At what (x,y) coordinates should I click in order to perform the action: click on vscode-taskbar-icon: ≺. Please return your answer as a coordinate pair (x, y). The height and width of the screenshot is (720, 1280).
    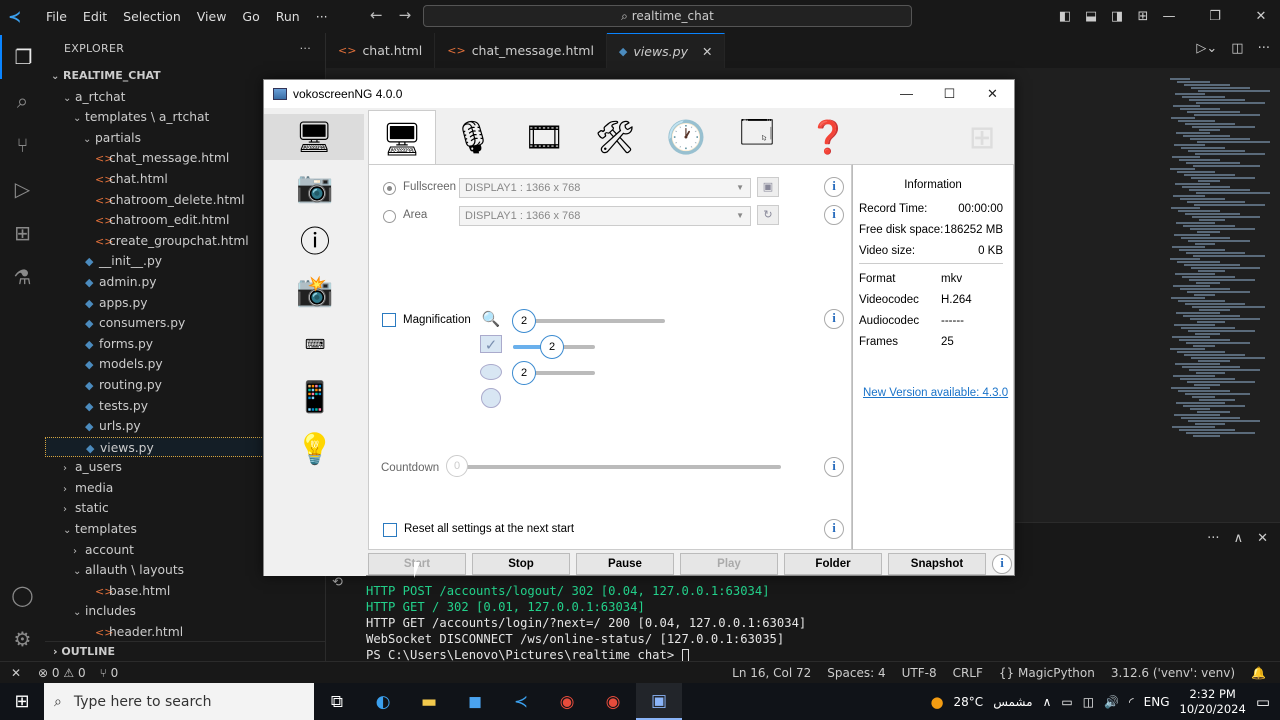
    Looking at the image, I should click on (521, 701).